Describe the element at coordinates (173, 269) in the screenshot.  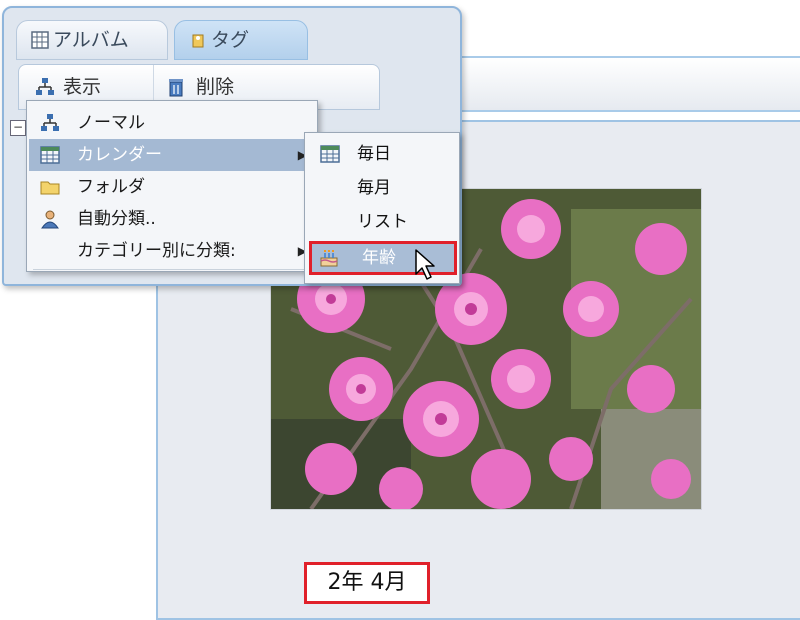
I see `menu-separator` at that location.